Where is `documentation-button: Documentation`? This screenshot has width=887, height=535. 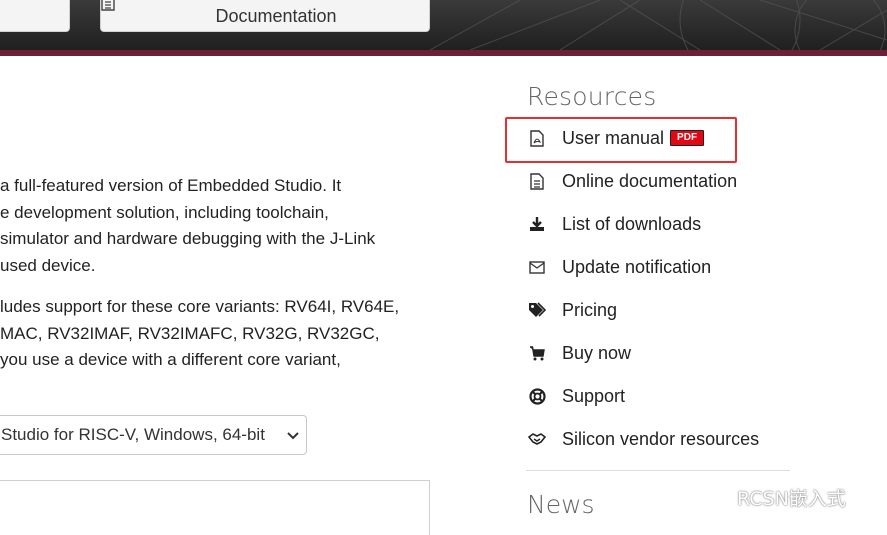 documentation-button: Documentation is located at coordinates (265, 16).